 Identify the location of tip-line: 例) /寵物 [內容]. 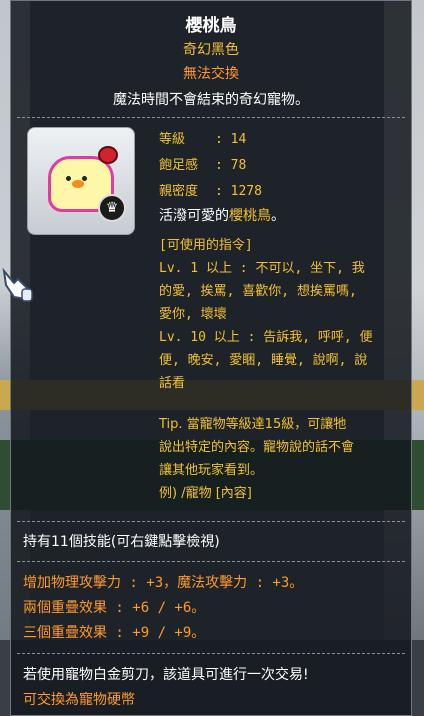
(205, 493).